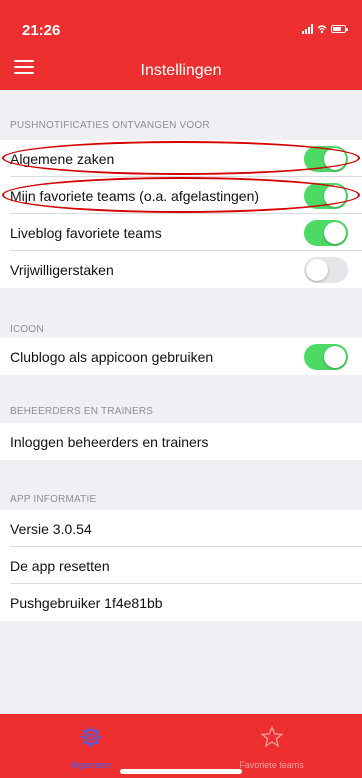  What do you see at coordinates (41, 30) in the screenshot?
I see `status-time: 21:26` at bounding box center [41, 30].